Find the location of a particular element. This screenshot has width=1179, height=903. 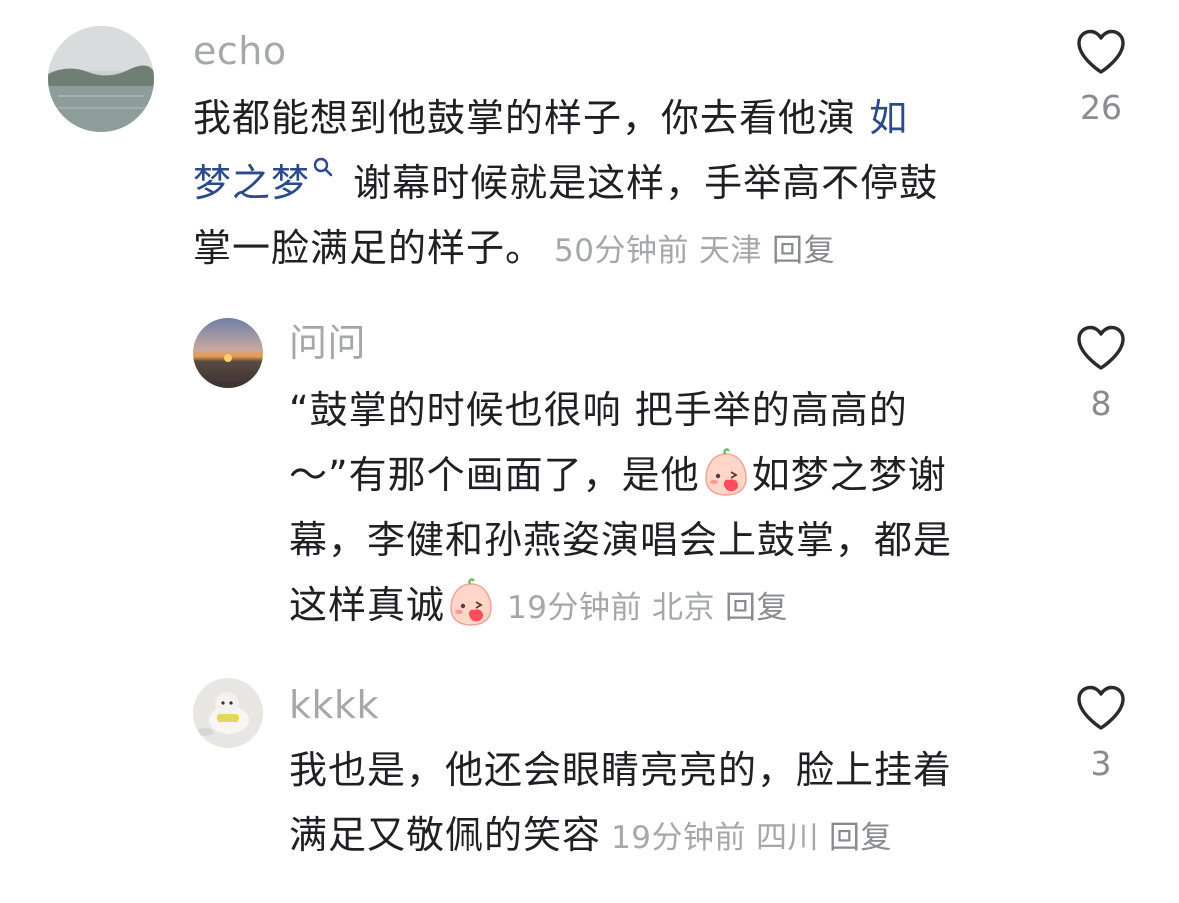

avatar-lake-image is located at coordinates (101, 79).